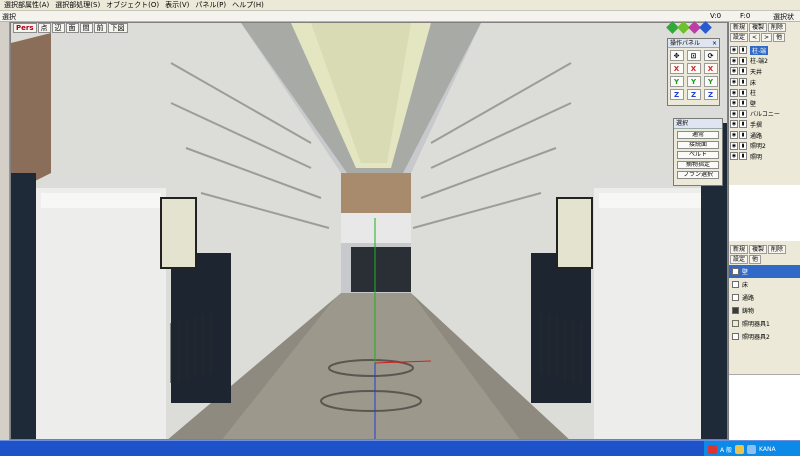  I want to click on move-z-button: Z, so click(676, 94).